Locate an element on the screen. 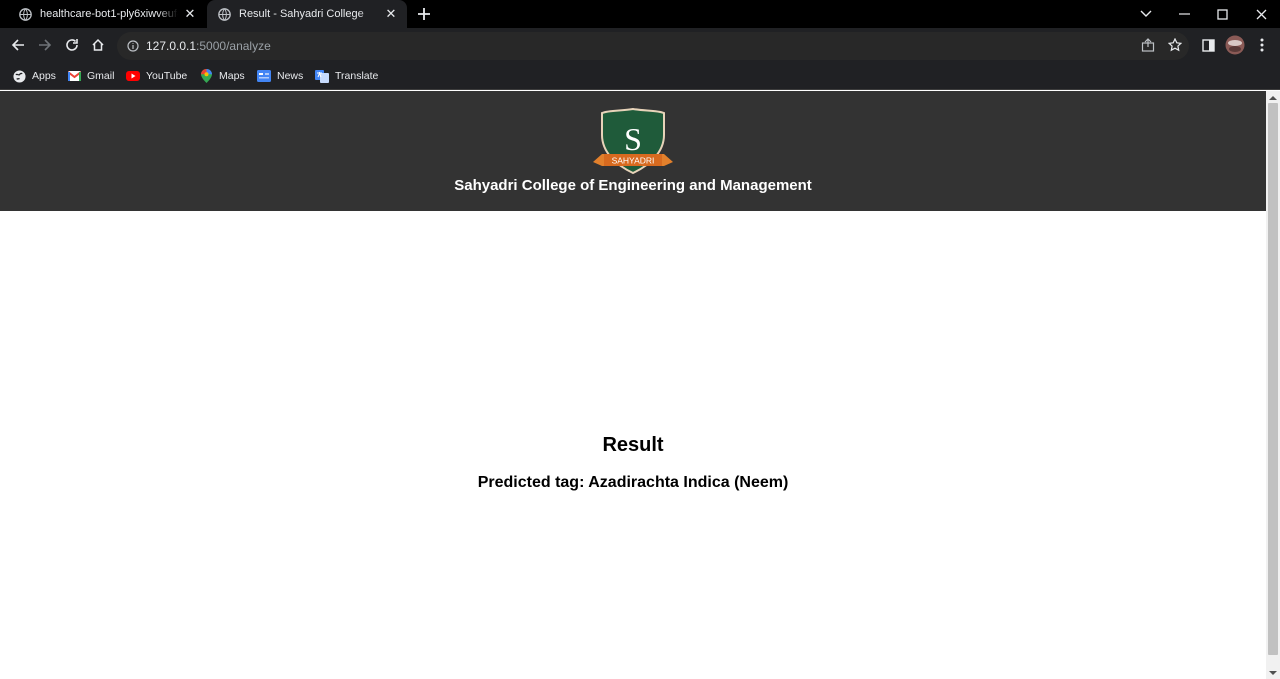  scroll-down-icon is located at coordinates (1273, 673).